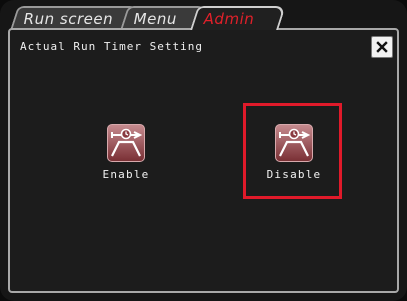 This screenshot has height=301, width=407. I want to click on disable-button: Disable, so click(294, 152).